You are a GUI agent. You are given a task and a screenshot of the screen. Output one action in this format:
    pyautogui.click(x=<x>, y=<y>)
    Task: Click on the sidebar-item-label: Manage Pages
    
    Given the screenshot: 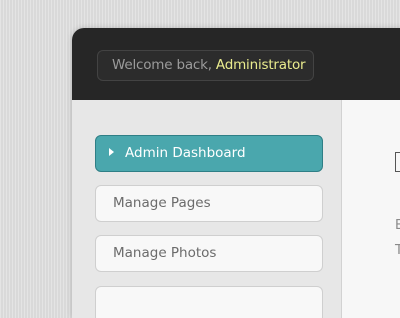 What is the action you would take?
    pyautogui.click(x=162, y=203)
    